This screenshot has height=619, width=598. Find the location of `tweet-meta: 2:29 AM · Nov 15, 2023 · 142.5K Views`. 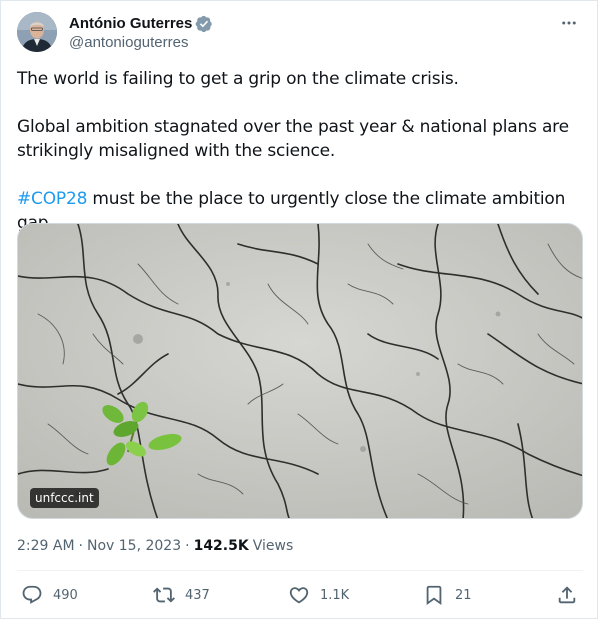

tweet-meta: 2:29 AM · Nov 15, 2023 · 142.5K Views is located at coordinates (155, 546).